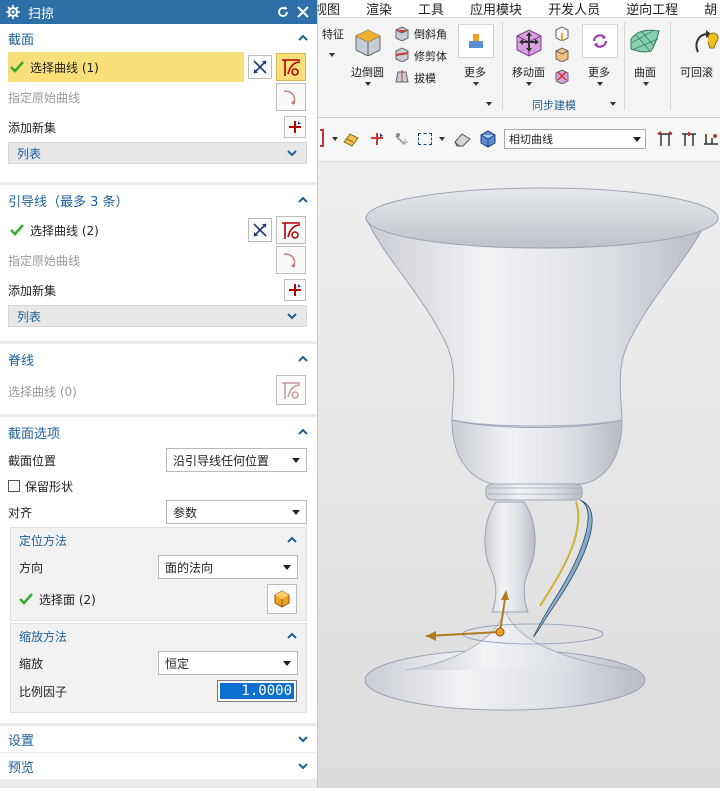  Describe the element at coordinates (228, 663) in the screenshot. I see `scale-dropdown: 恒定` at that location.